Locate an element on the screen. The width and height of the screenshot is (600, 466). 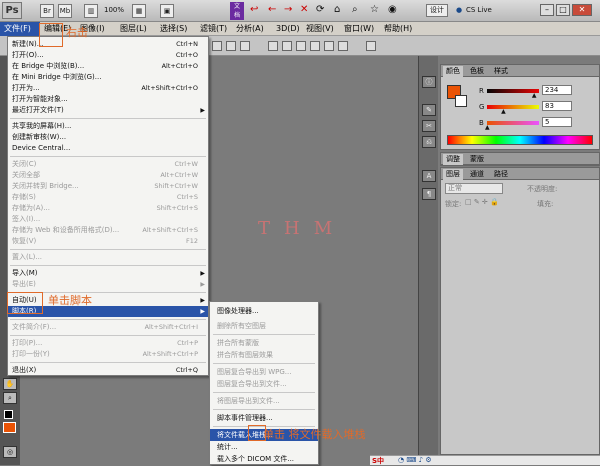
lock-icons: □ ✎ ✛ 🔒 is located at coordinates (482, 202).